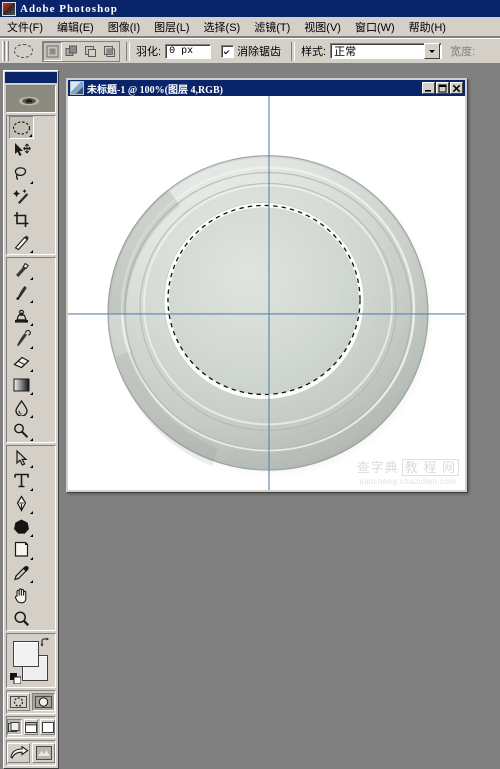  I want to click on color-swatches-group, so click(31, 660).